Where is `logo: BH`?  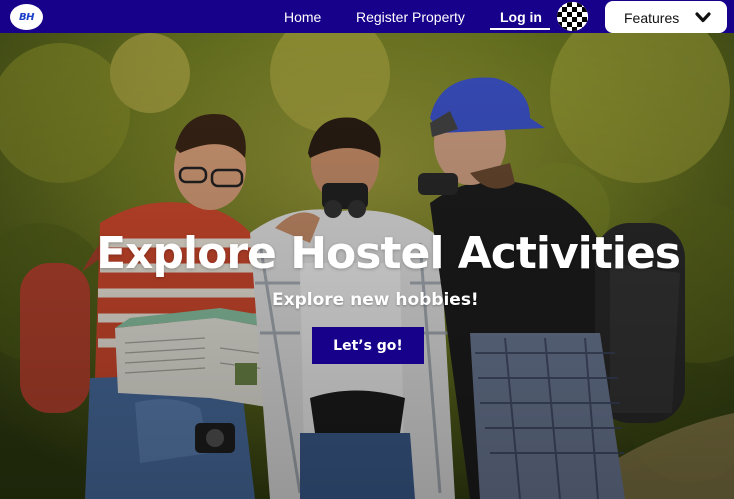
logo: BH is located at coordinates (26, 17).